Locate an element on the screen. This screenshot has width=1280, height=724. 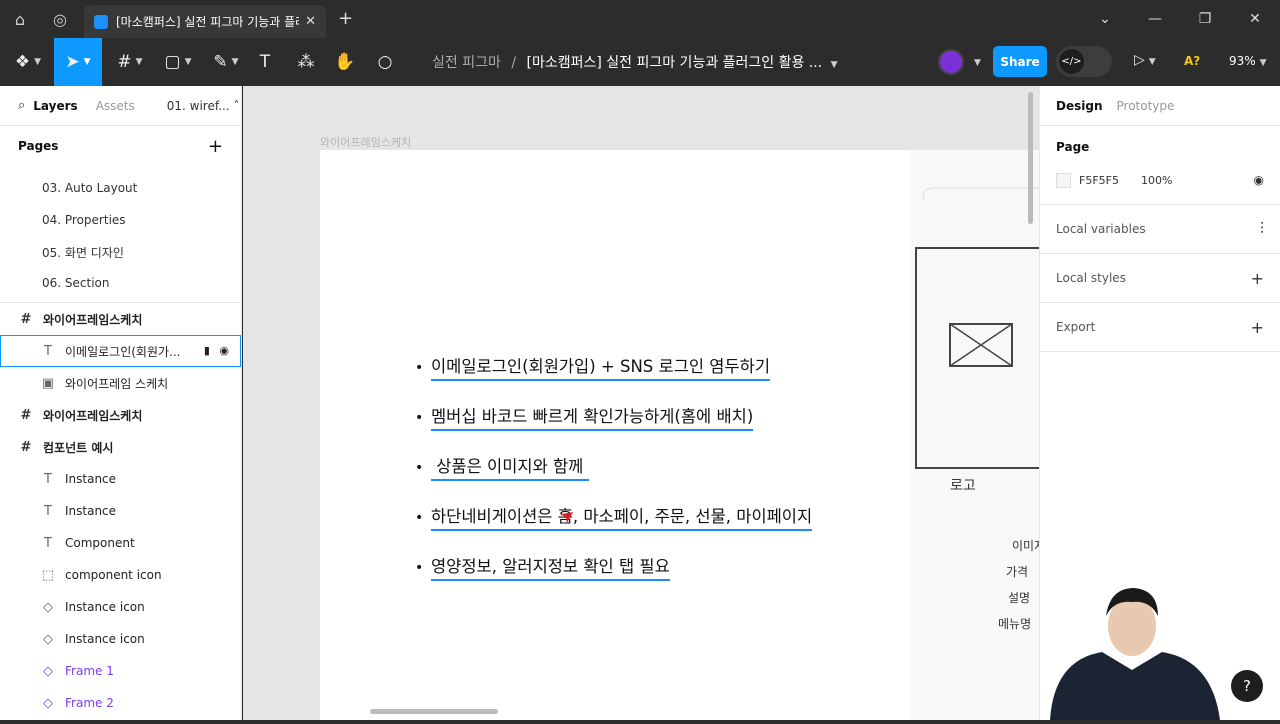
local-variables-row: Local variables ⫶ is located at coordinates (1160, 229).